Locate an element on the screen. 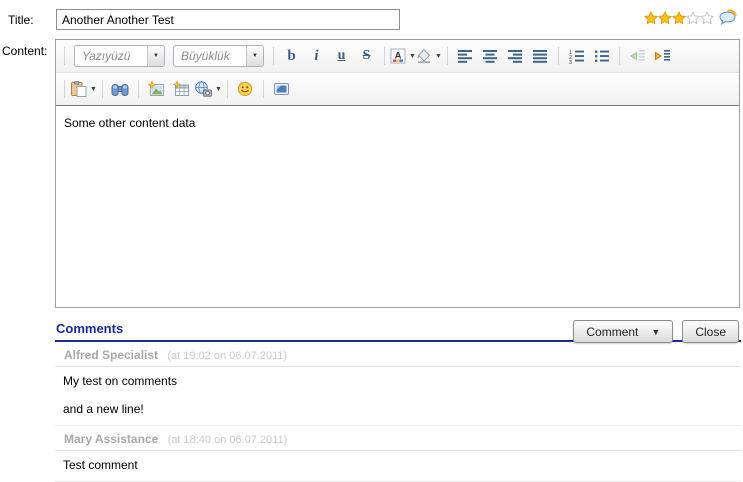  comment-timestamp: (at 19:02 on 06.07.2011) is located at coordinates (227, 356).